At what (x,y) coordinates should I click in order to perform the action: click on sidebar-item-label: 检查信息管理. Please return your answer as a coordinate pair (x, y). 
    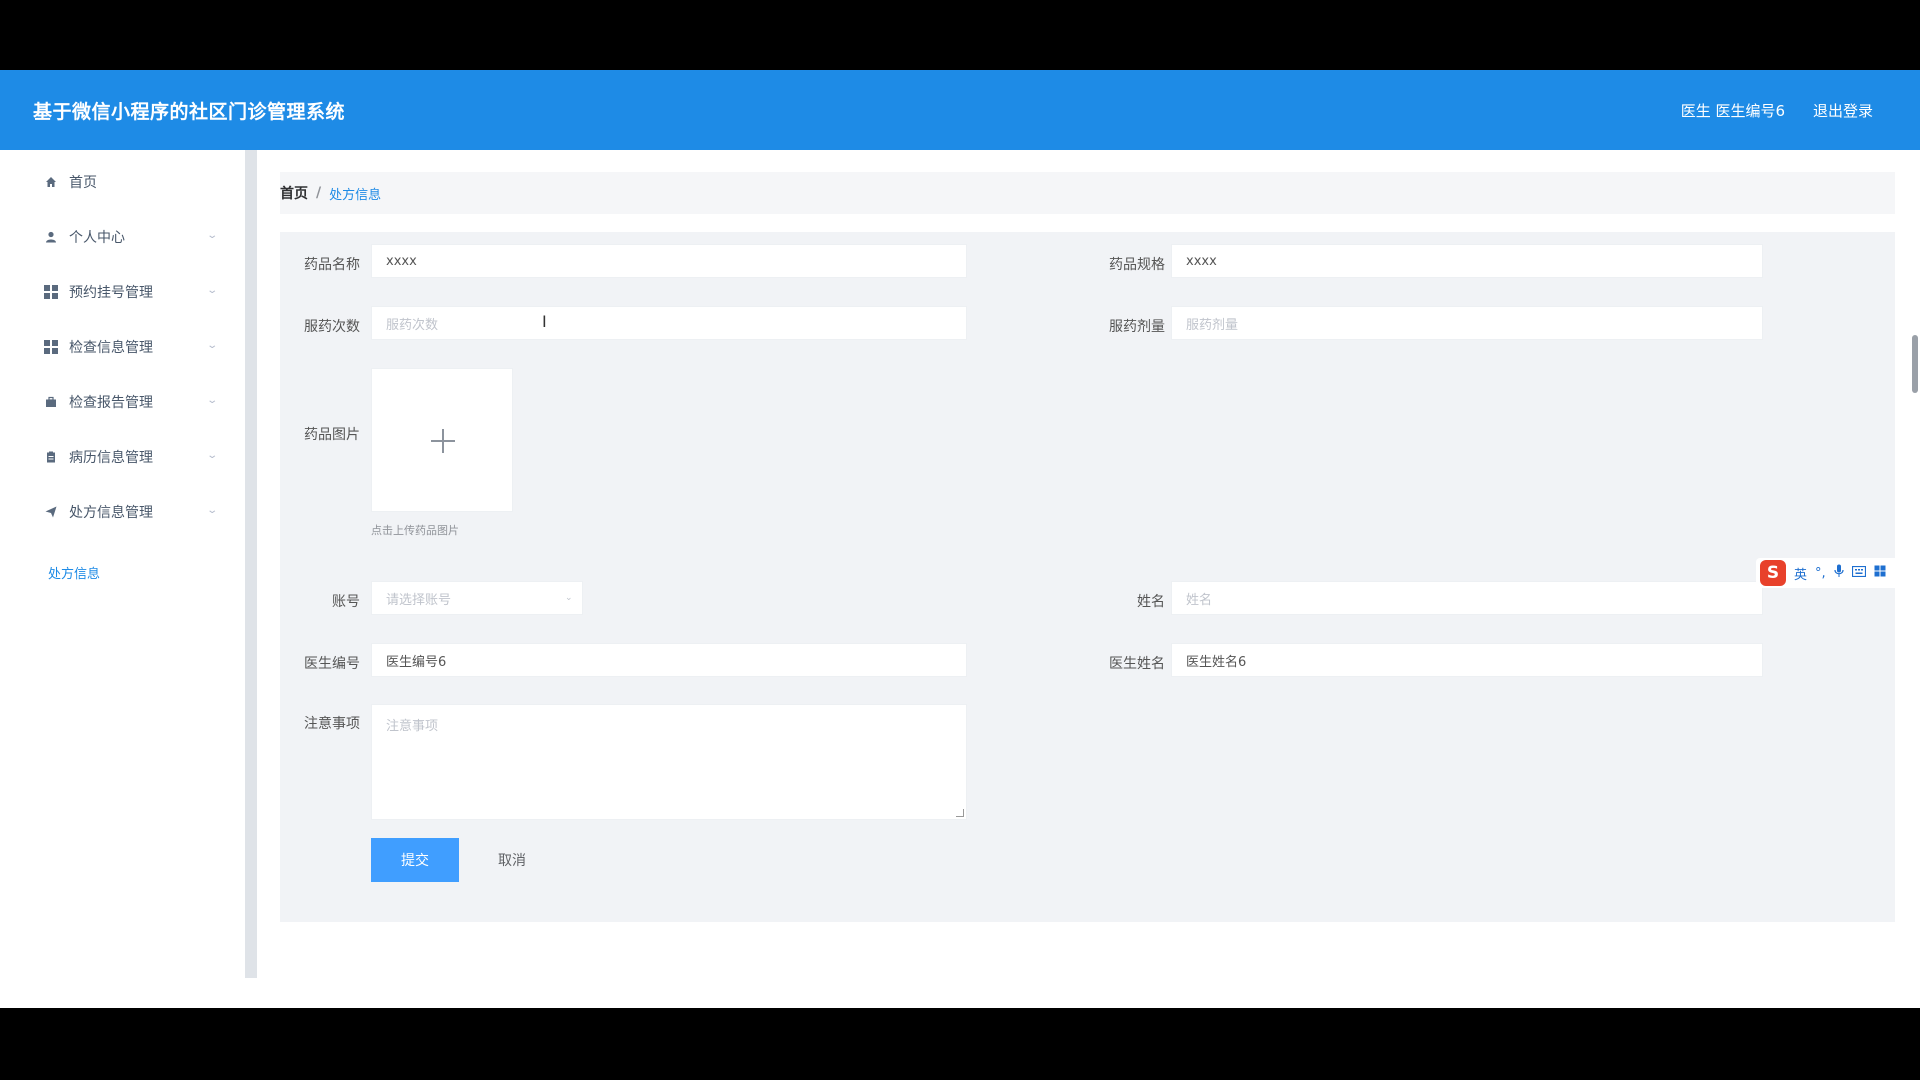
    Looking at the image, I should click on (111, 348).